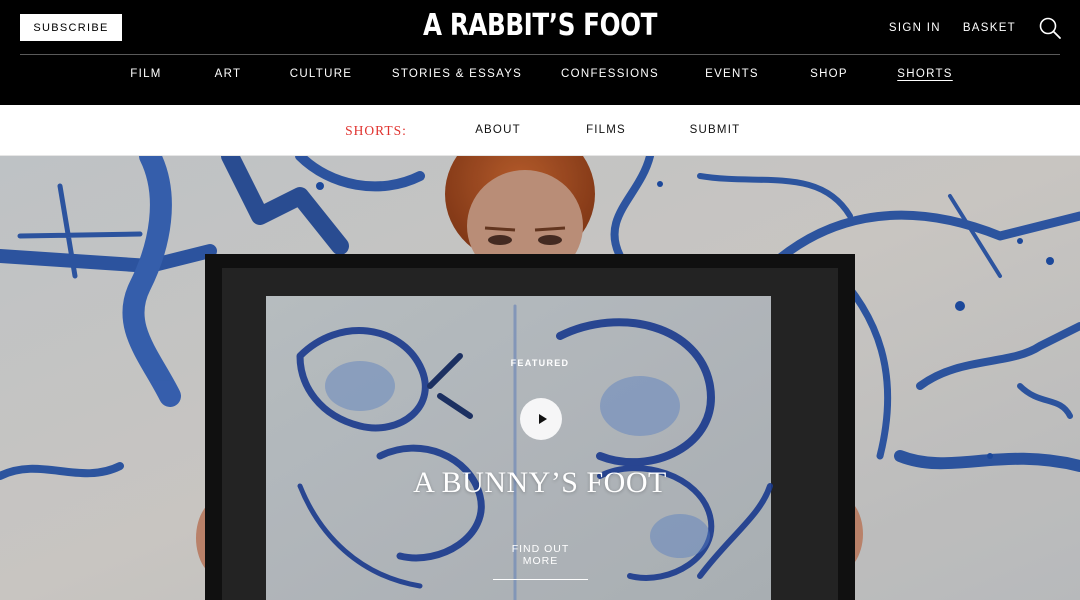 This screenshot has width=1080, height=600. Describe the element at coordinates (376, 130) in the screenshot. I see `subnav-section-label: SHORTS:` at that location.